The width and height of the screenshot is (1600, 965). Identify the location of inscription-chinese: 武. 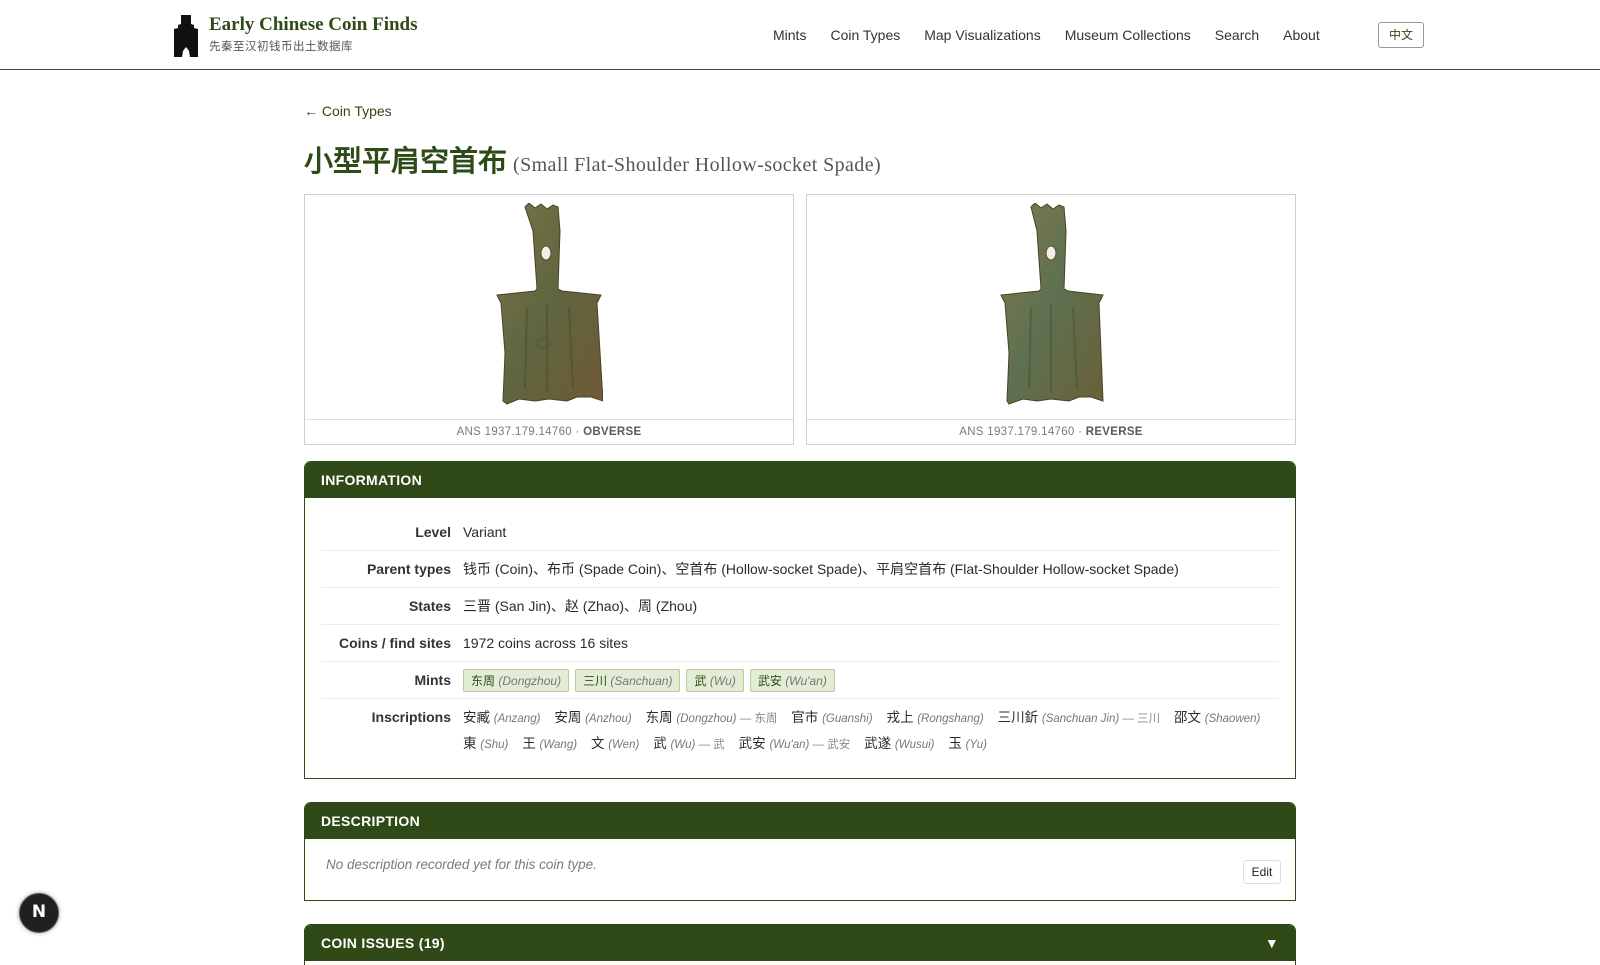
(660, 743).